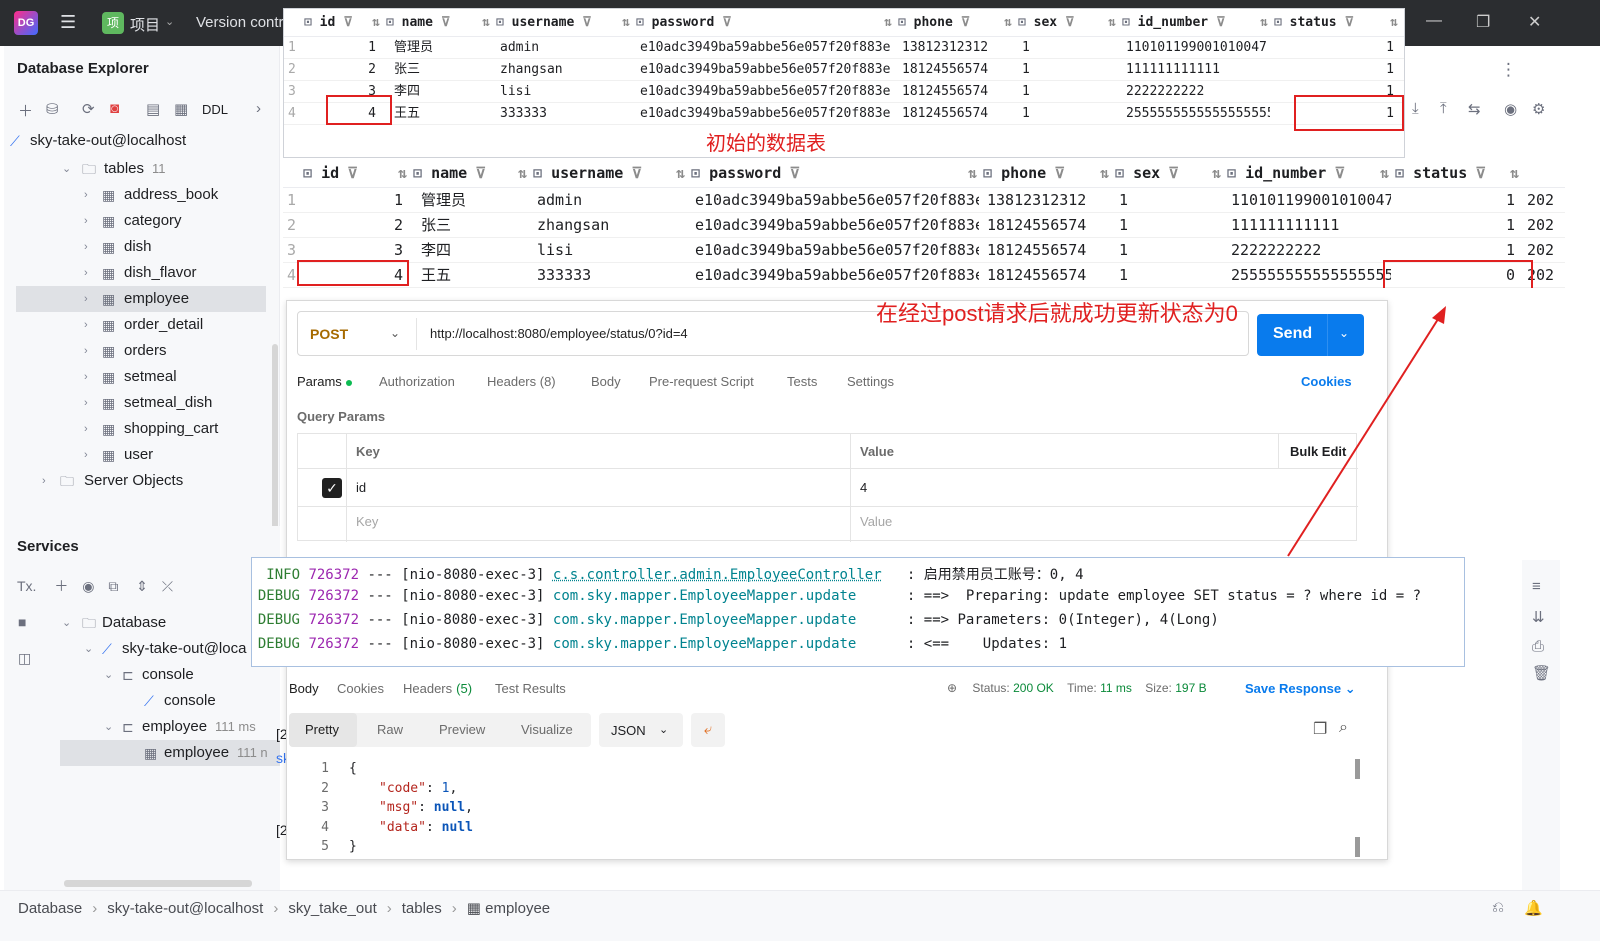 The width and height of the screenshot is (1600, 941). Describe the element at coordinates (142, 141) in the screenshot. I see `tree-datasource: ⟋ sky-take-out@localhost` at that location.